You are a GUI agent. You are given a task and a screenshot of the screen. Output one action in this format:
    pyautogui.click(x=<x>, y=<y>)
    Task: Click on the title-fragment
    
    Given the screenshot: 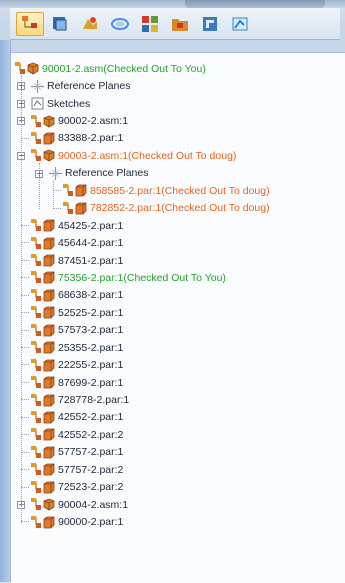 What is the action you would take?
    pyautogui.click(x=255, y=4)
    